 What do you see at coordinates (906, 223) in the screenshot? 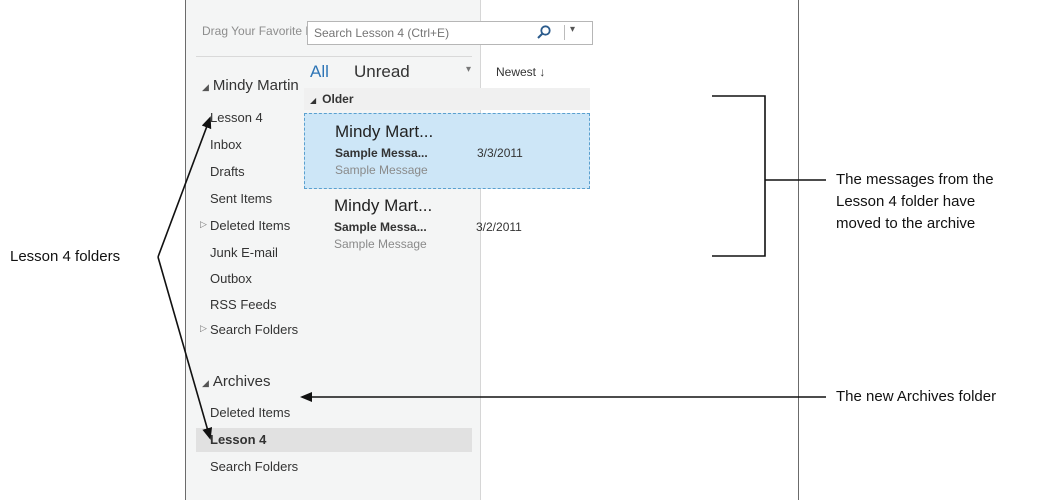
I see `callout-messages-line-3: moved to the archive` at bounding box center [906, 223].